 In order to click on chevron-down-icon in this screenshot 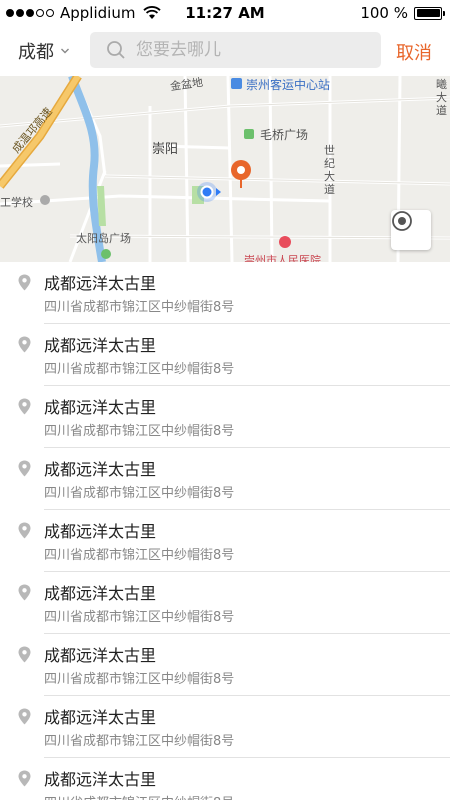, I will do `click(65, 51)`.